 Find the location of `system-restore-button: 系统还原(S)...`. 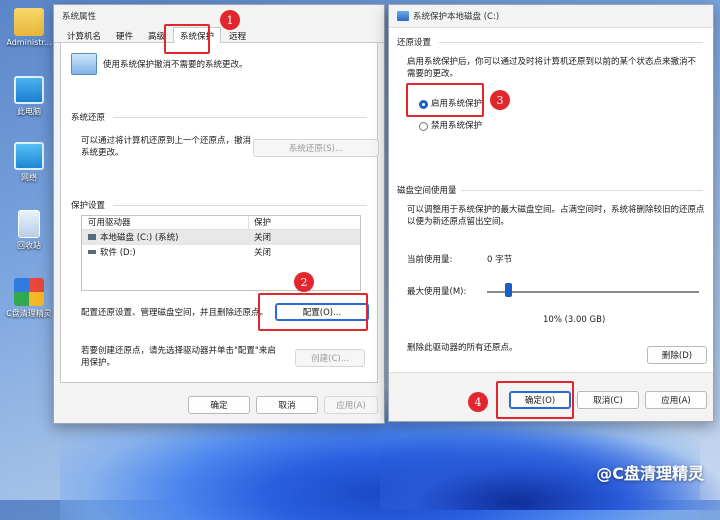

system-restore-button: 系统还原(S)... is located at coordinates (316, 148).